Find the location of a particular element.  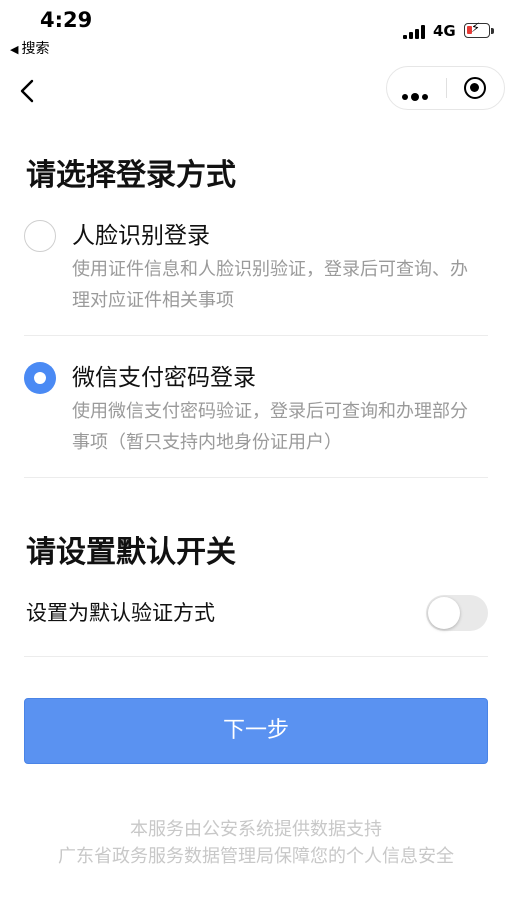

close-button is located at coordinates (475, 88).